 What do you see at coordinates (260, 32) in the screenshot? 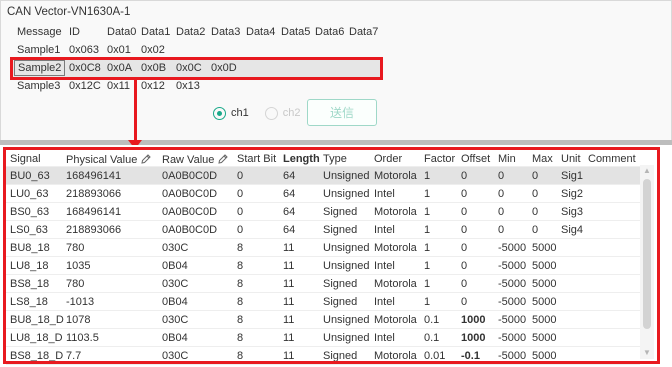
I see `header-data4: Data4` at bounding box center [260, 32].